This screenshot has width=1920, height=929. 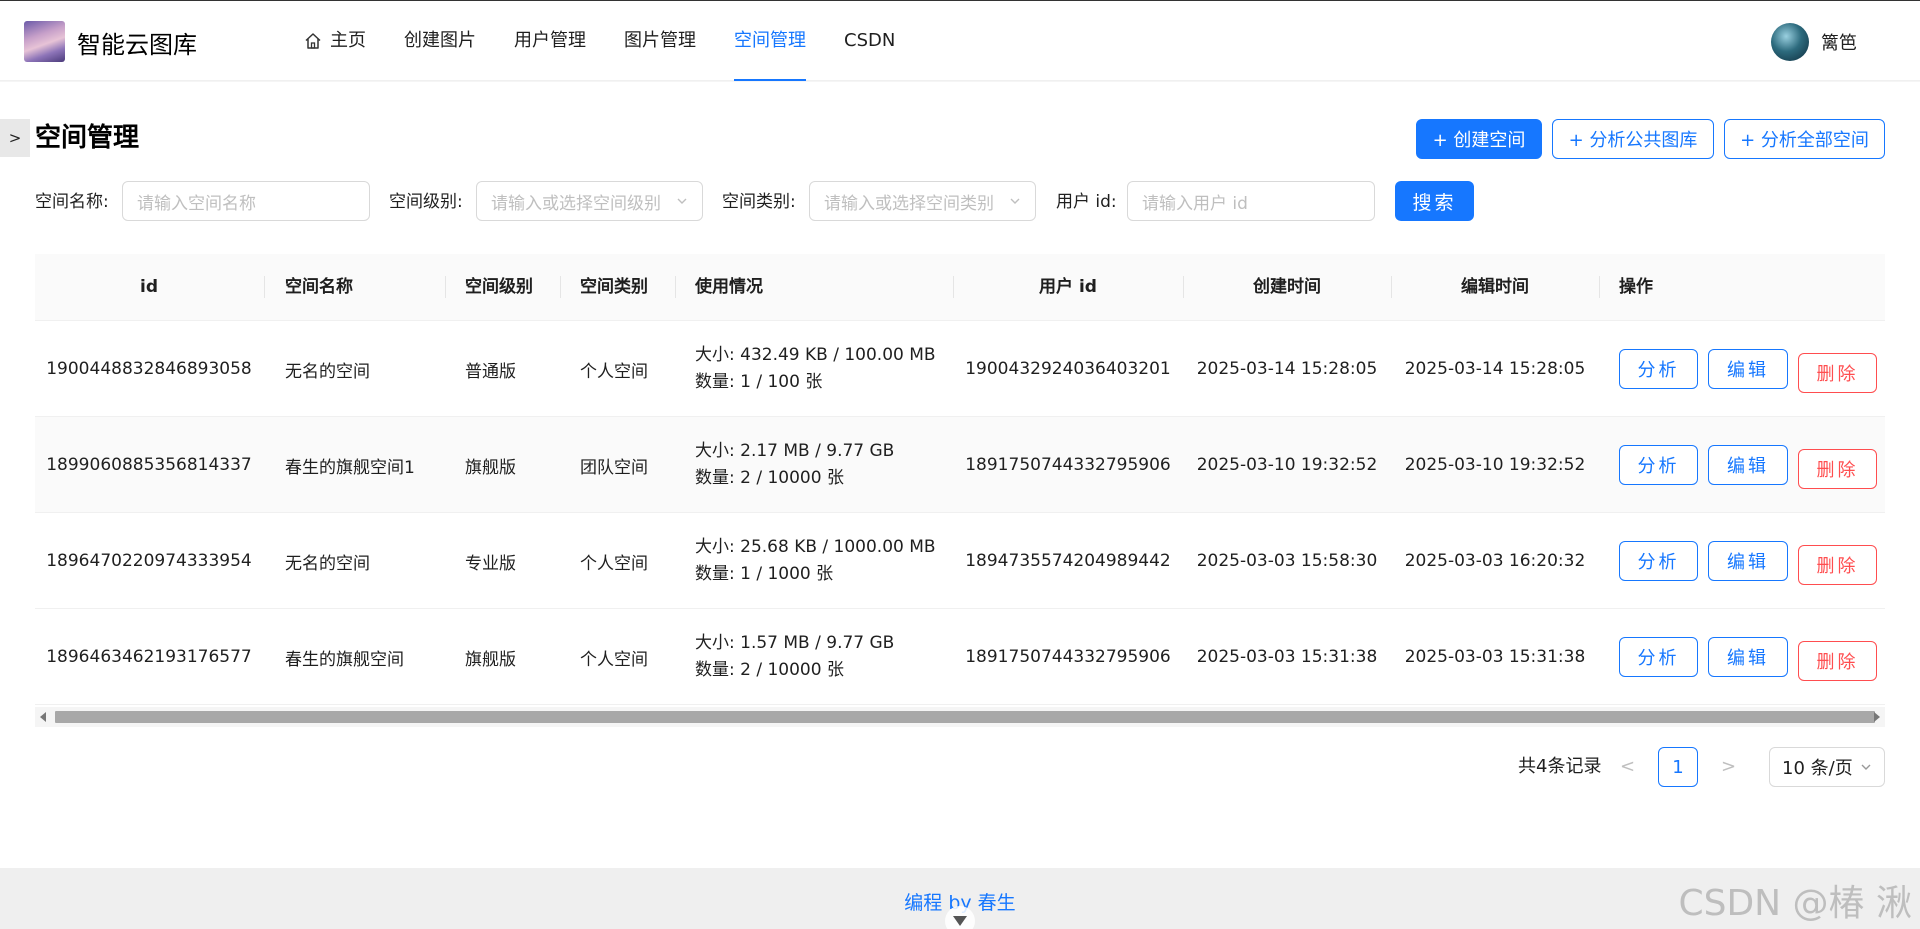 I want to click on space-level-label: 空间级别:, so click(x=426, y=202).